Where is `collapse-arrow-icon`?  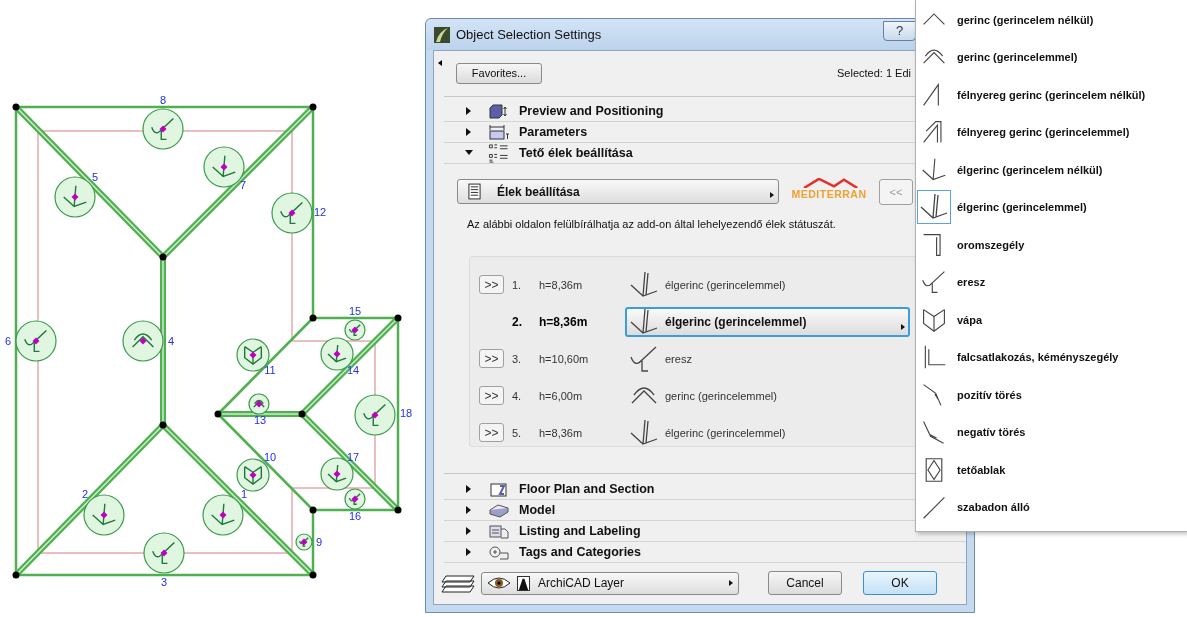
collapse-arrow-icon is located at coordinates (440, 63).